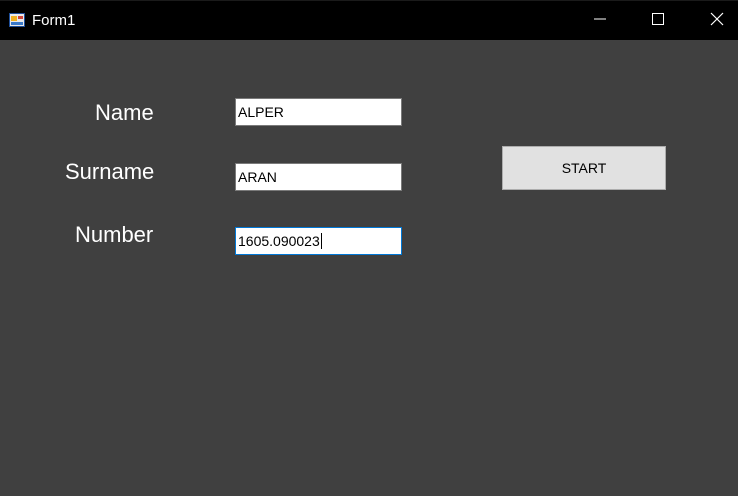 The width and height of the screenshot is (738, 496). What do you see at coordinates (54, 20) in the screenshot?
I see `window-title: Form1` at bounding box center [54, 20].